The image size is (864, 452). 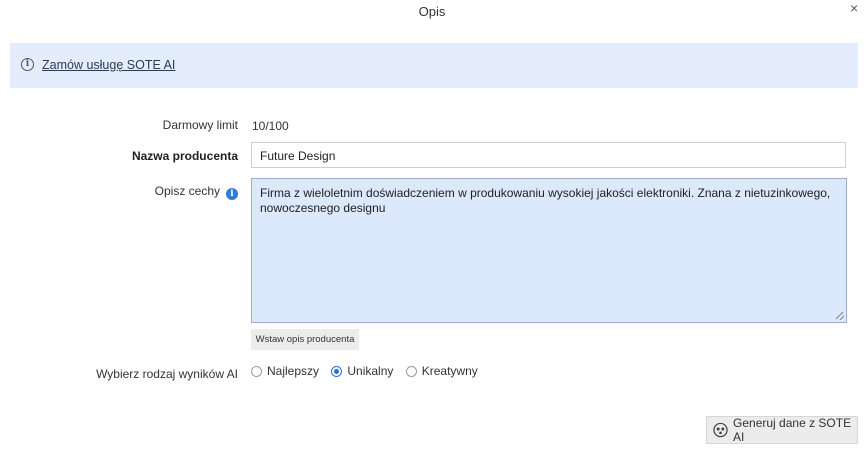 I want to click on resize-handle, so click(x=840, y=316).